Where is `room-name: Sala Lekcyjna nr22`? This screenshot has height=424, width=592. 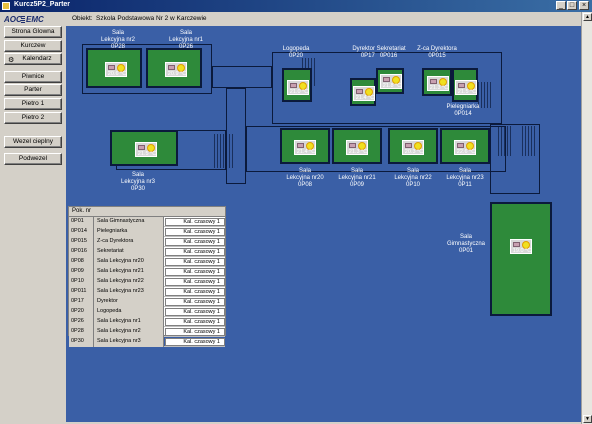
room-name: Sala Lekcyjna nr22 is located at coordinates (129, 282).